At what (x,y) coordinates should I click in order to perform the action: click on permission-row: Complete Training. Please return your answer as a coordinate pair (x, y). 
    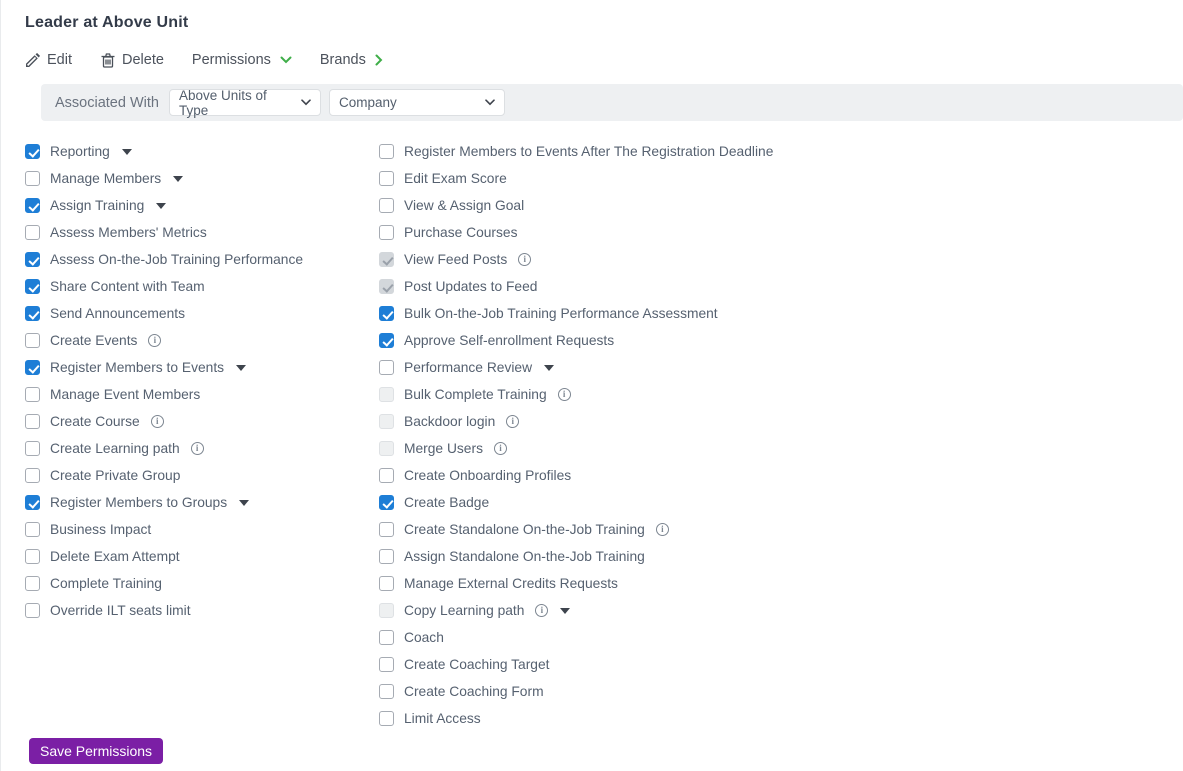
    Looking at the image, I should click on (202, 583).